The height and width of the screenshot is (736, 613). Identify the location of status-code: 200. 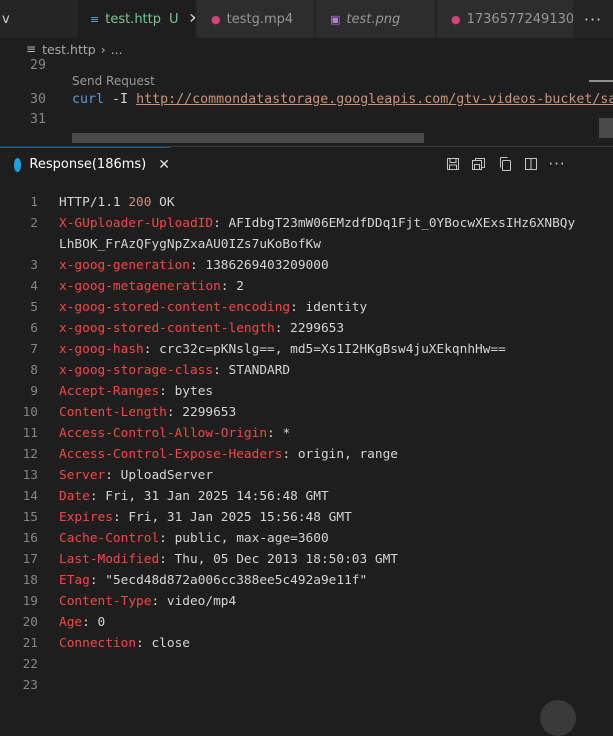
(140, 202).